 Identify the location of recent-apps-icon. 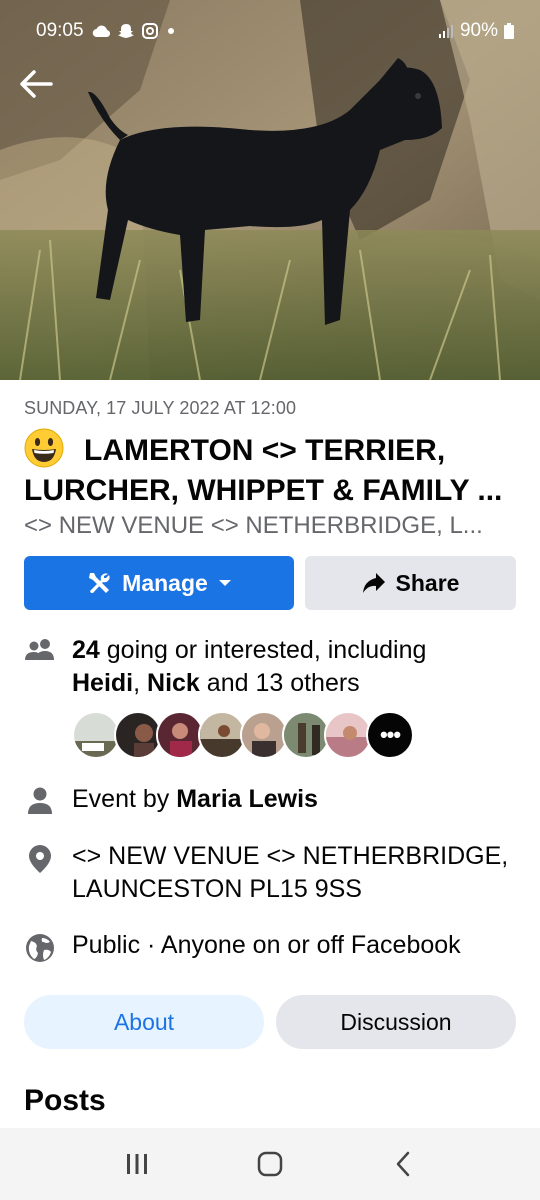
(136, 1164).